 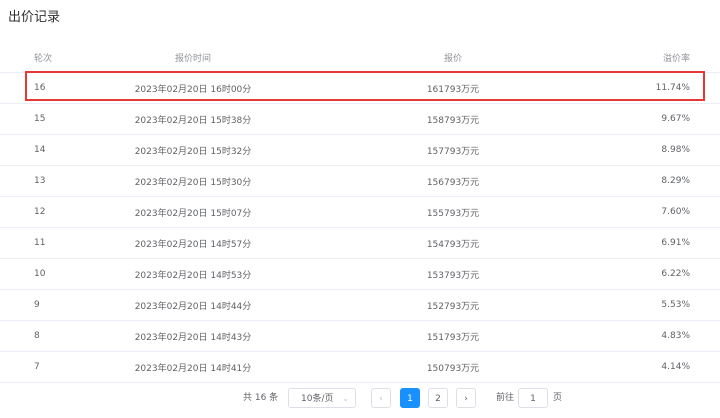 What do you see at coordinates (652, 181) in the screenshot?
I see `cell-premium: 8.29%` at bounding box center [652, 181].